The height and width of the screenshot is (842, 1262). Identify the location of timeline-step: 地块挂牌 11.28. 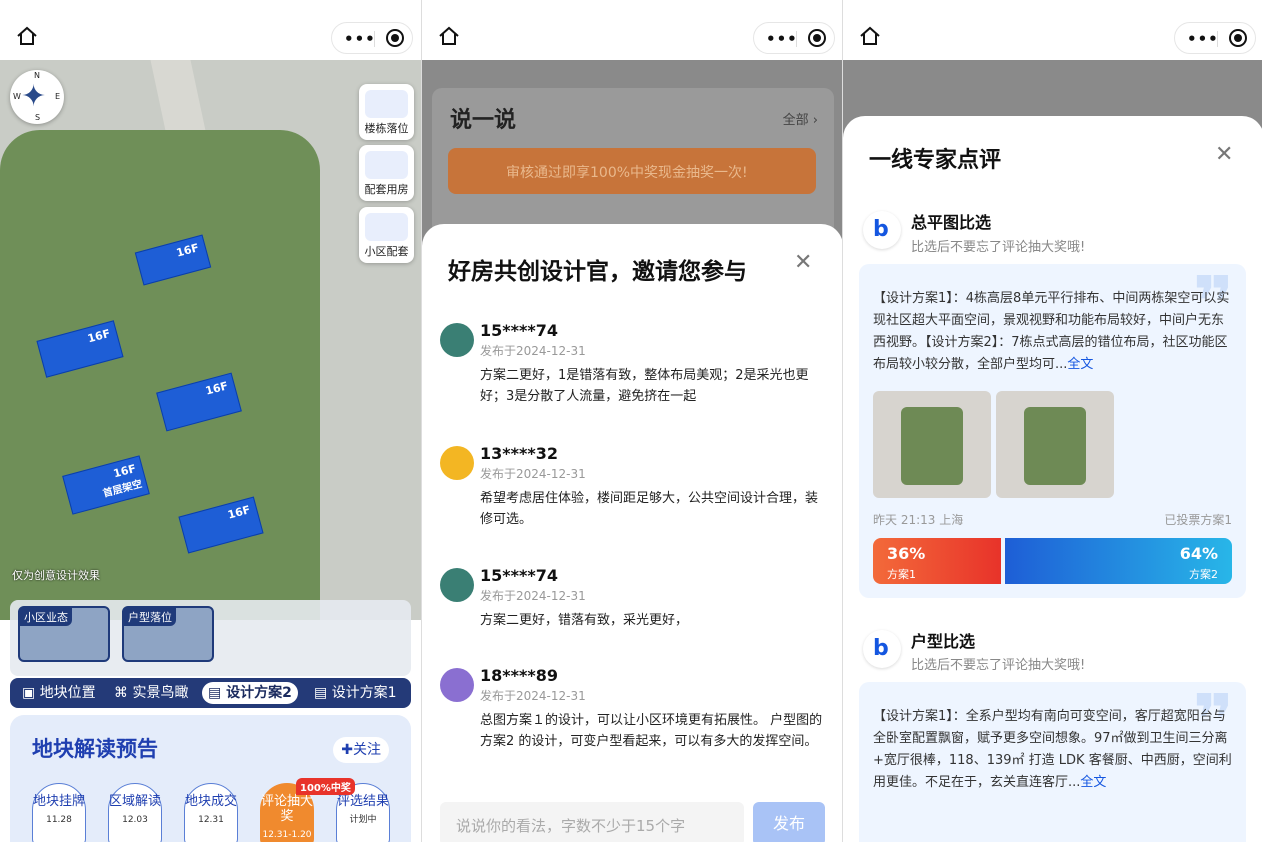
(59, 812).